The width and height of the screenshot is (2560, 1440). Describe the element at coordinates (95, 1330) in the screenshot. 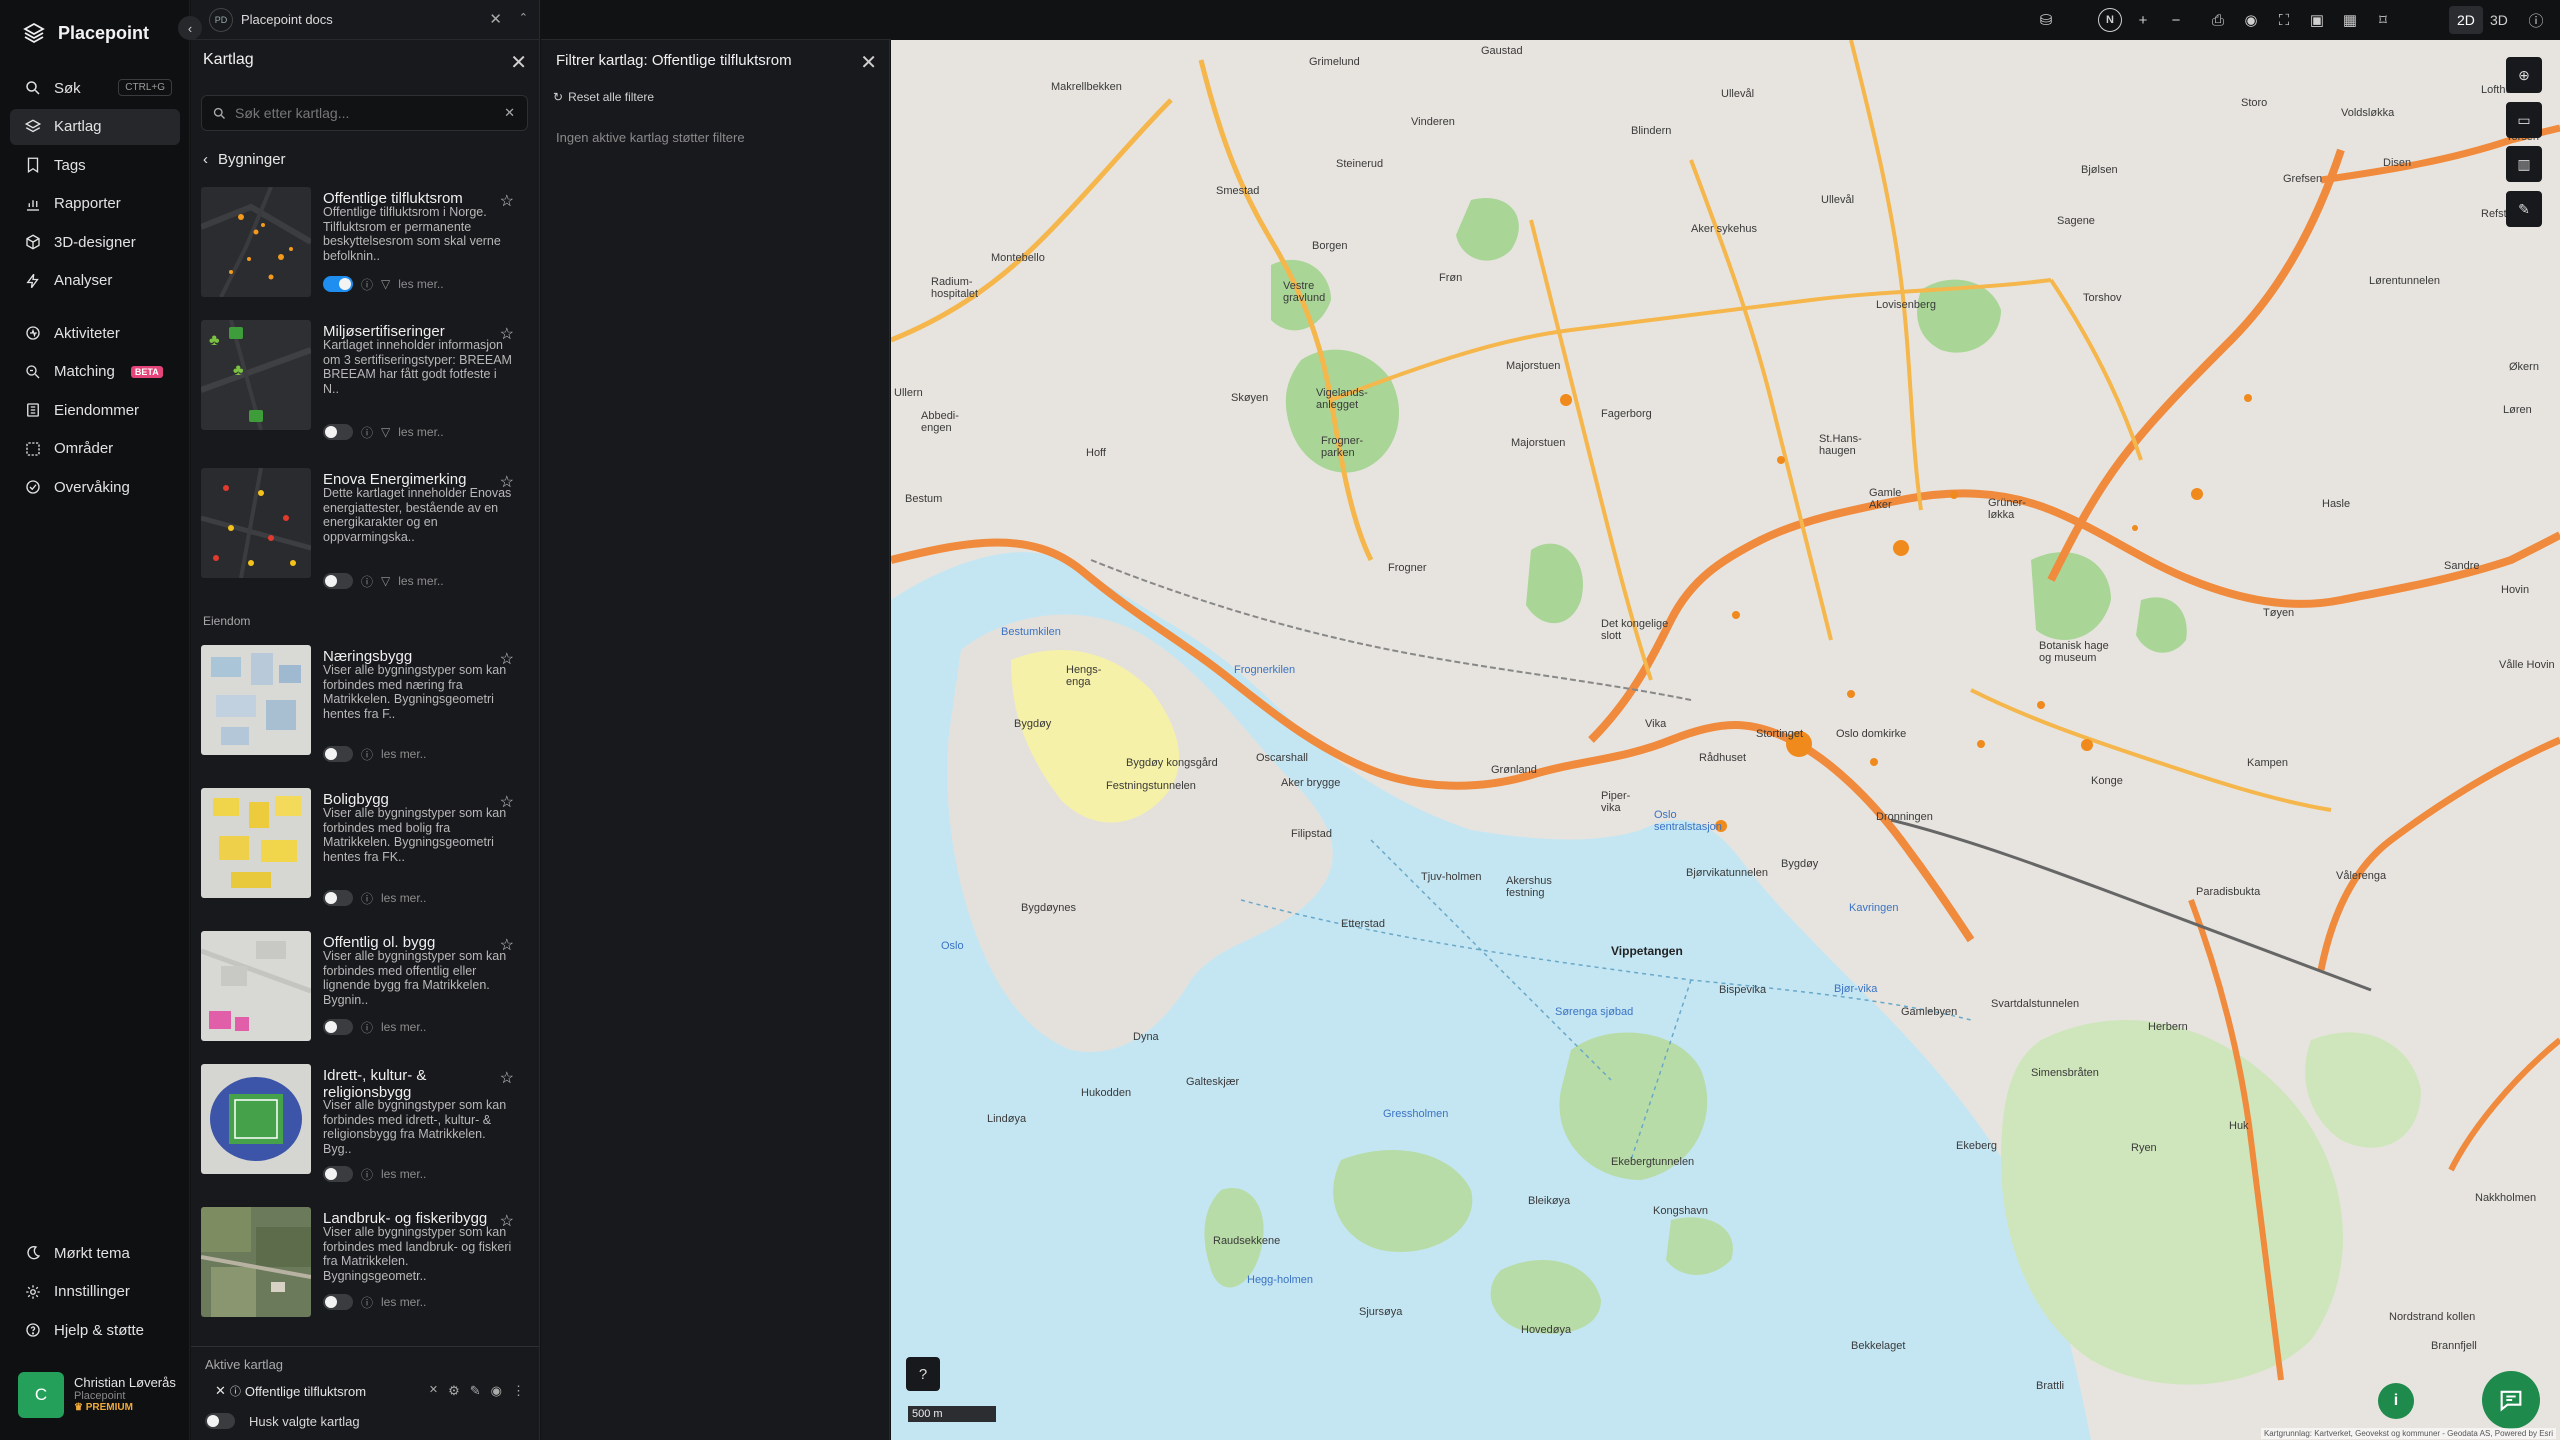

I see `nav-item-help: Hjelp & støtte` at that location.